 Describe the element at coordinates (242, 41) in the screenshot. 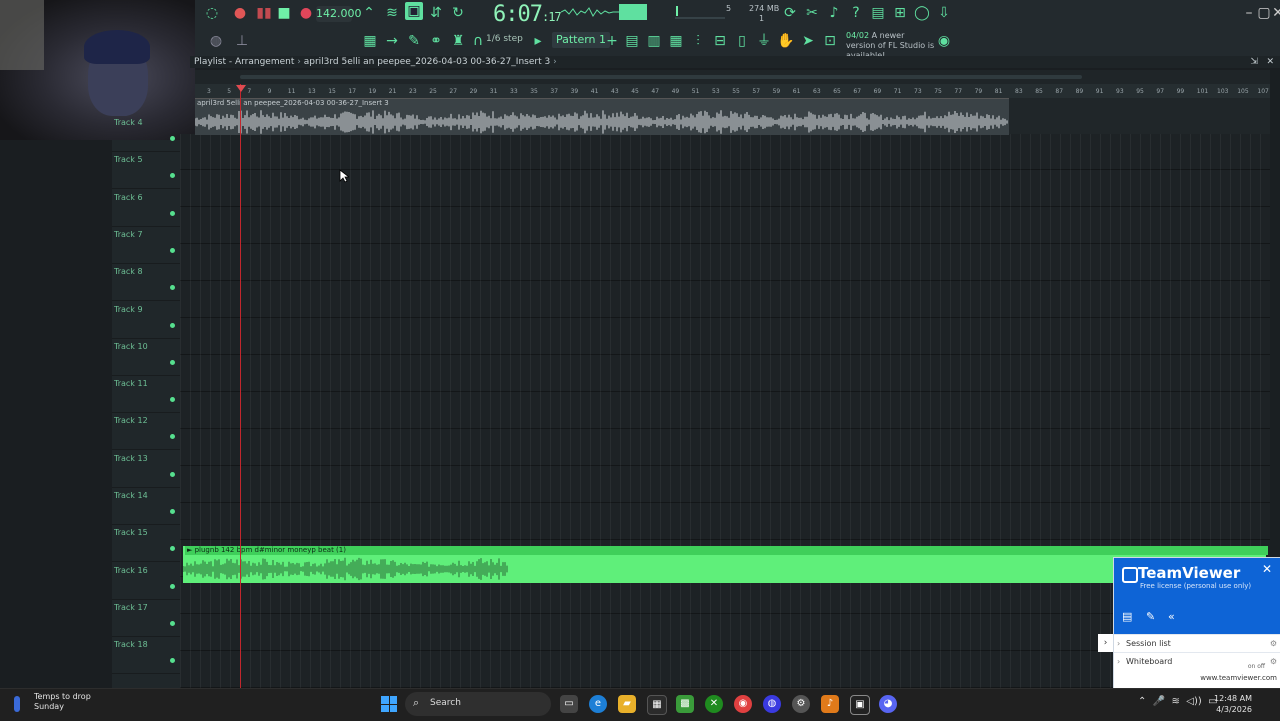

I see `pin-icon: ⊥` at that location.